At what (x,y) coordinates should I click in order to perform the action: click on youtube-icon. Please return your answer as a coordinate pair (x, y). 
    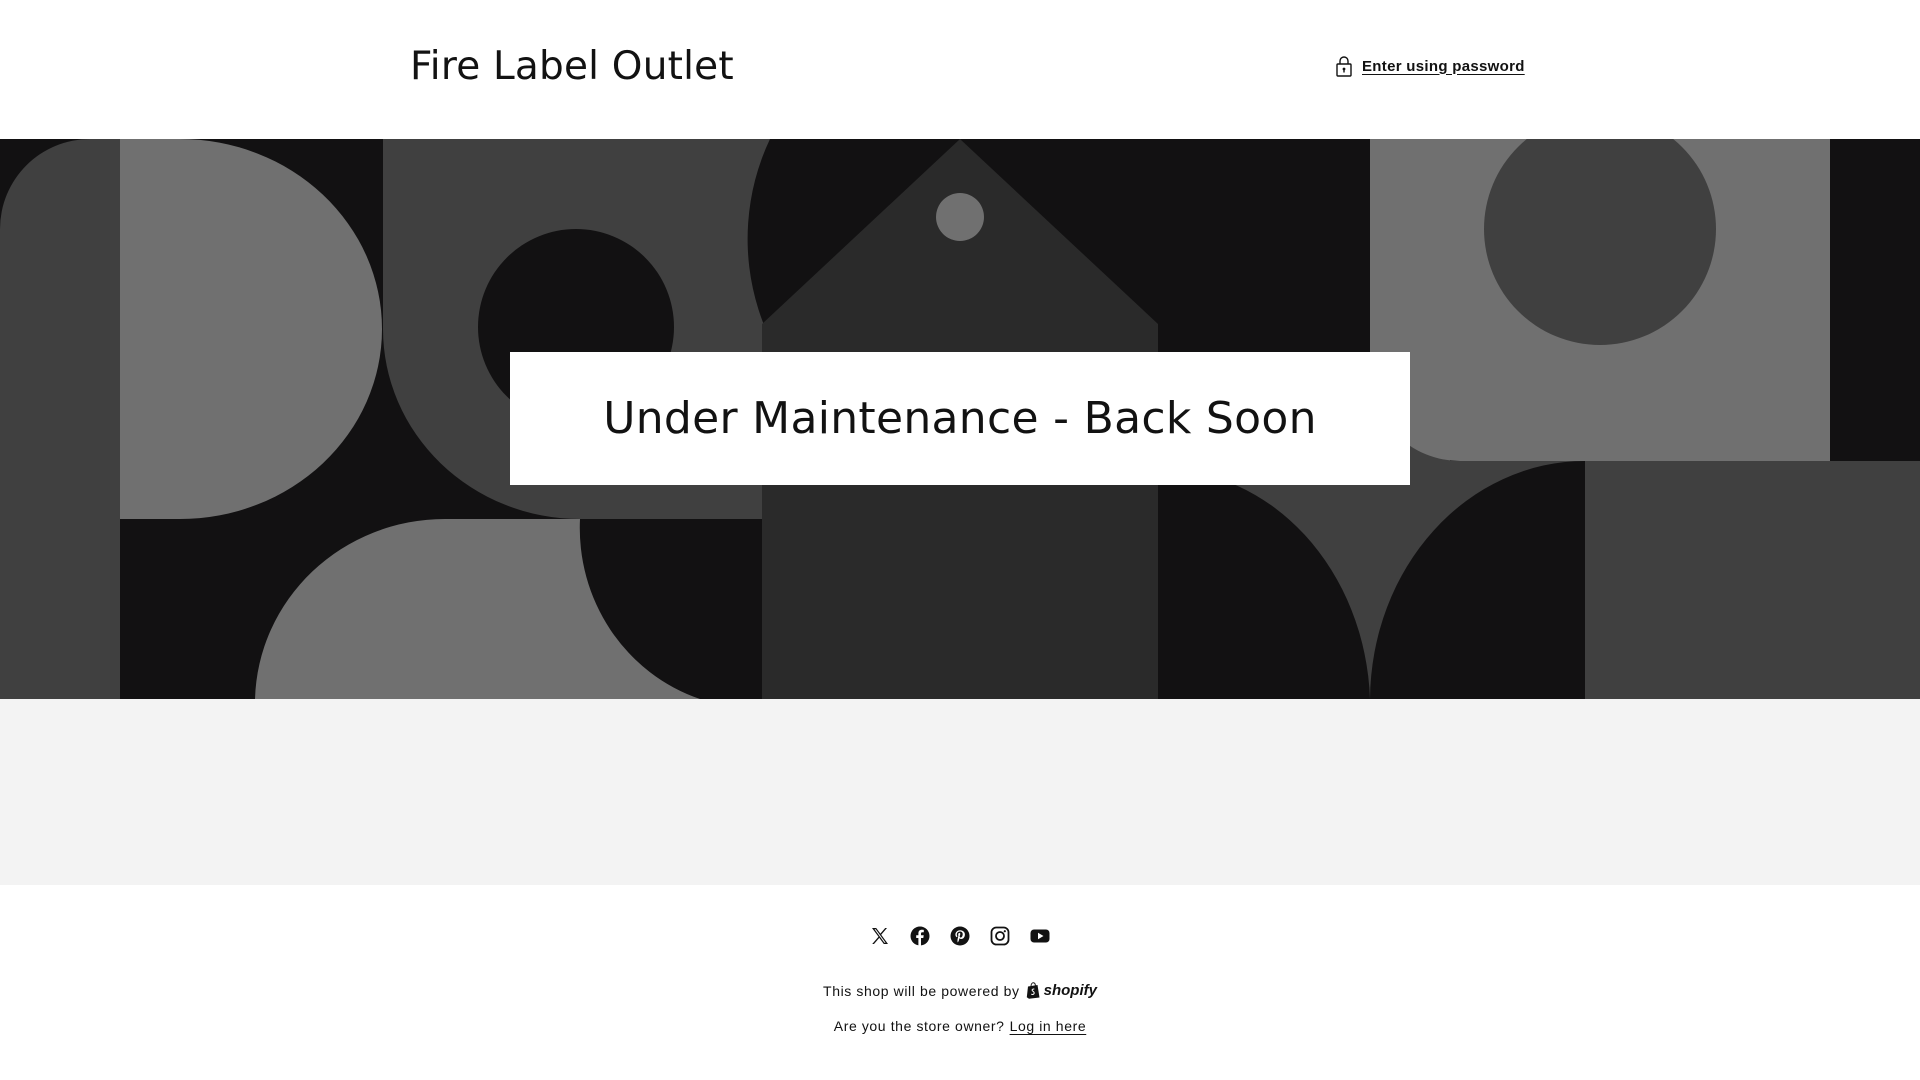
    Looking at the image, I should click on (1040, 936).